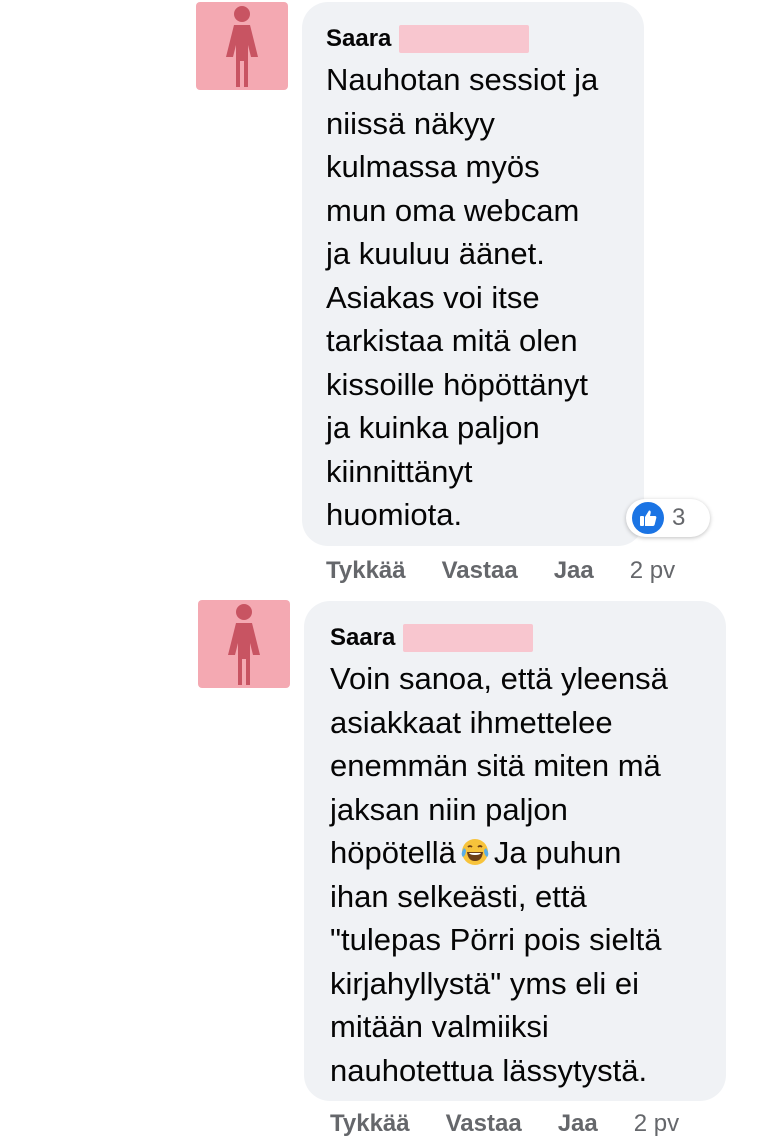 The height and width of the screenshot is (1142, 768). What do you see at coordinates (648, 518) in the screenshot?
I see `thumbs-up-icon` at bounding box center [648, 518].